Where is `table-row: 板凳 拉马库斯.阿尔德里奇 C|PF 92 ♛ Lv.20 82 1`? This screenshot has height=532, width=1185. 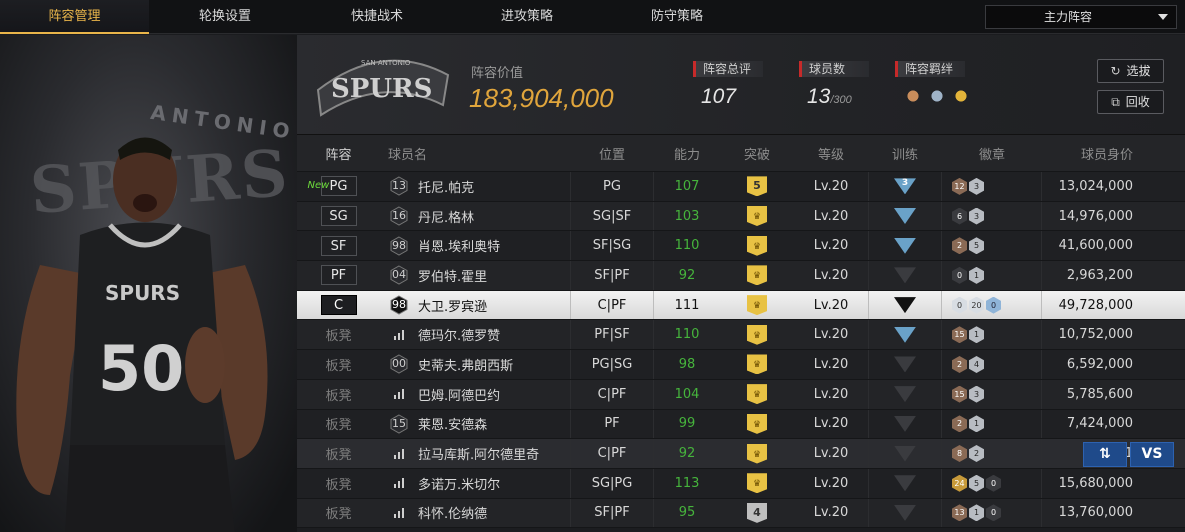
table-row: 板凳 拉马库斯.阿尔德里奇 C|PF 92 ♛ Lv.20 82 1 is located at coordinates (741, 454).